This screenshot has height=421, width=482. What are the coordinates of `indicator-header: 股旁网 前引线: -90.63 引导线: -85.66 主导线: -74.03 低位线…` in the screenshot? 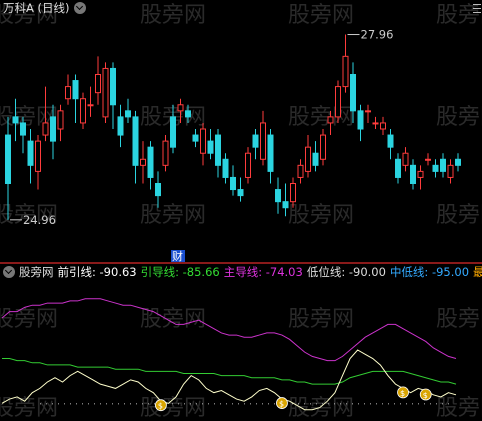 It's located at (242, 272).